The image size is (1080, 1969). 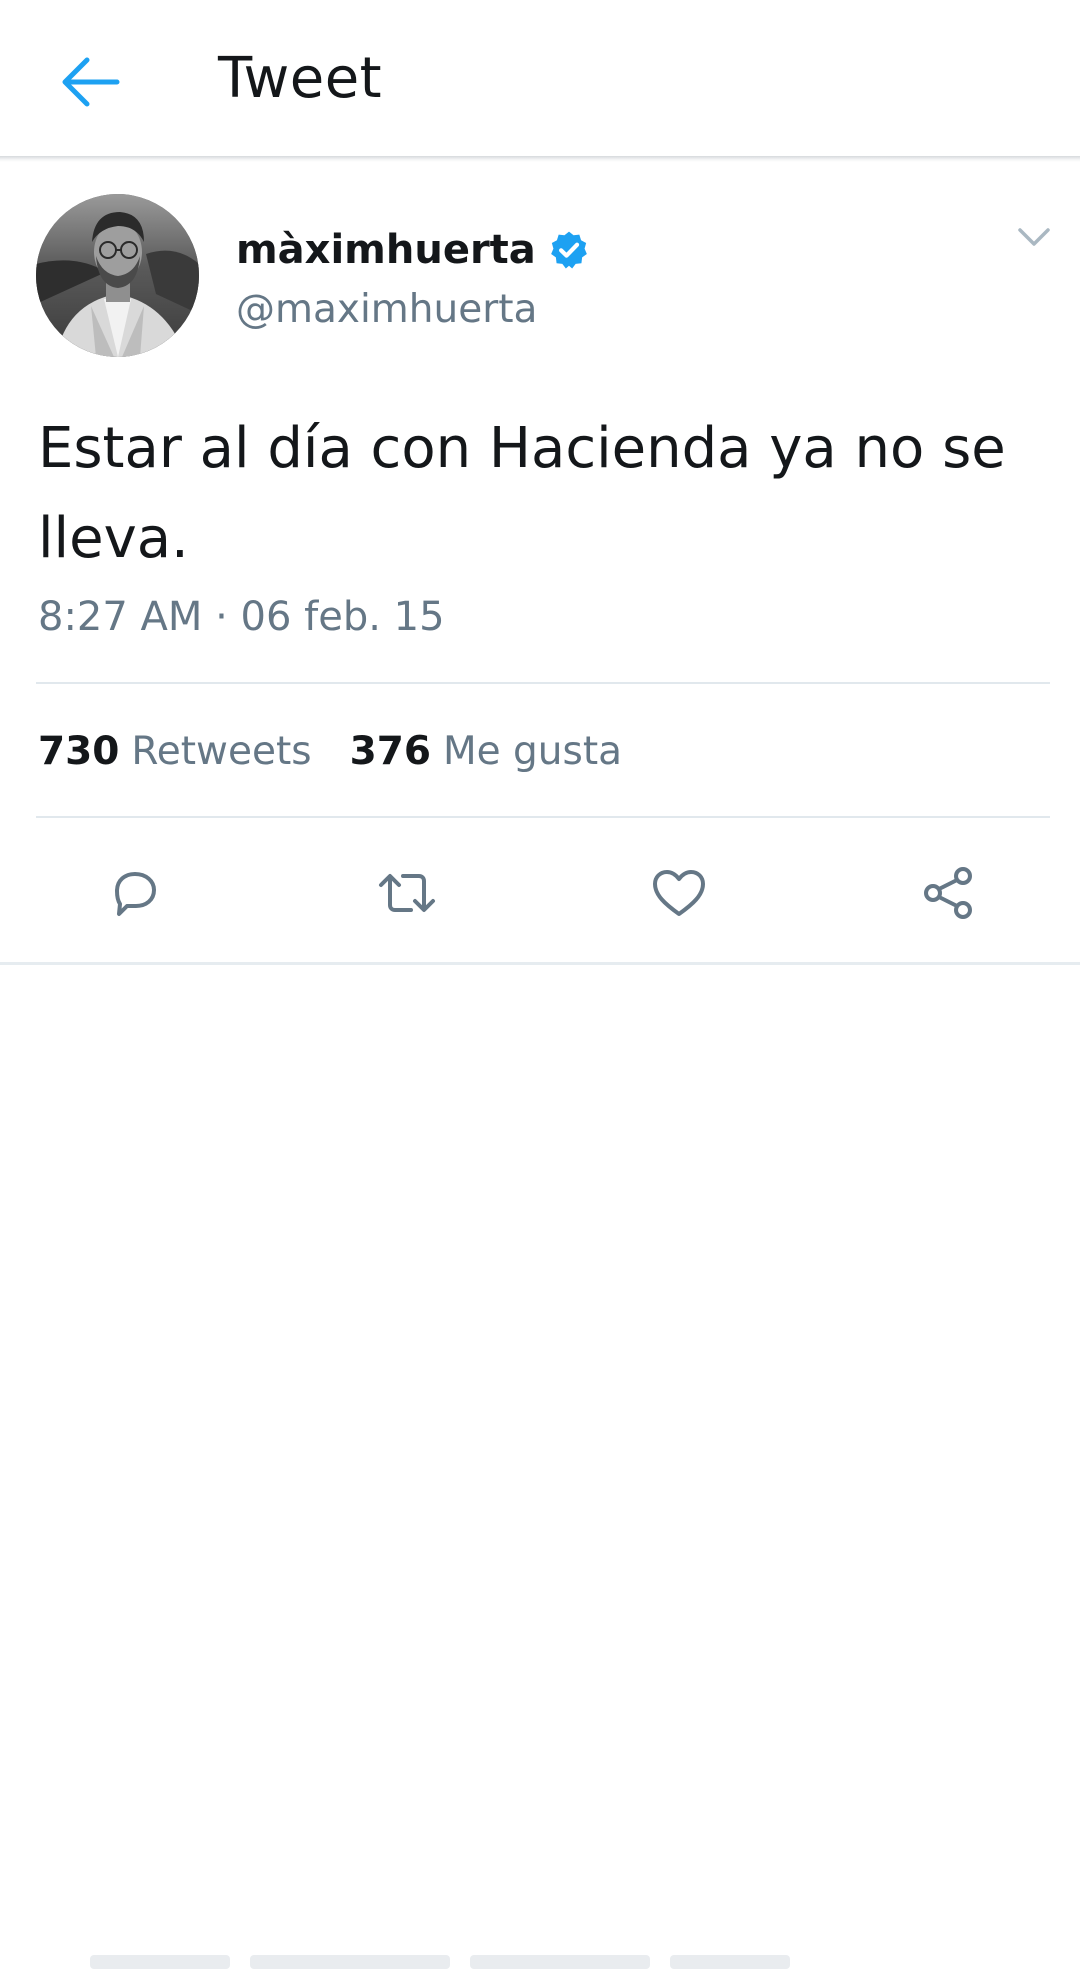 I want to click on avatar, so click(x=117, y=275).